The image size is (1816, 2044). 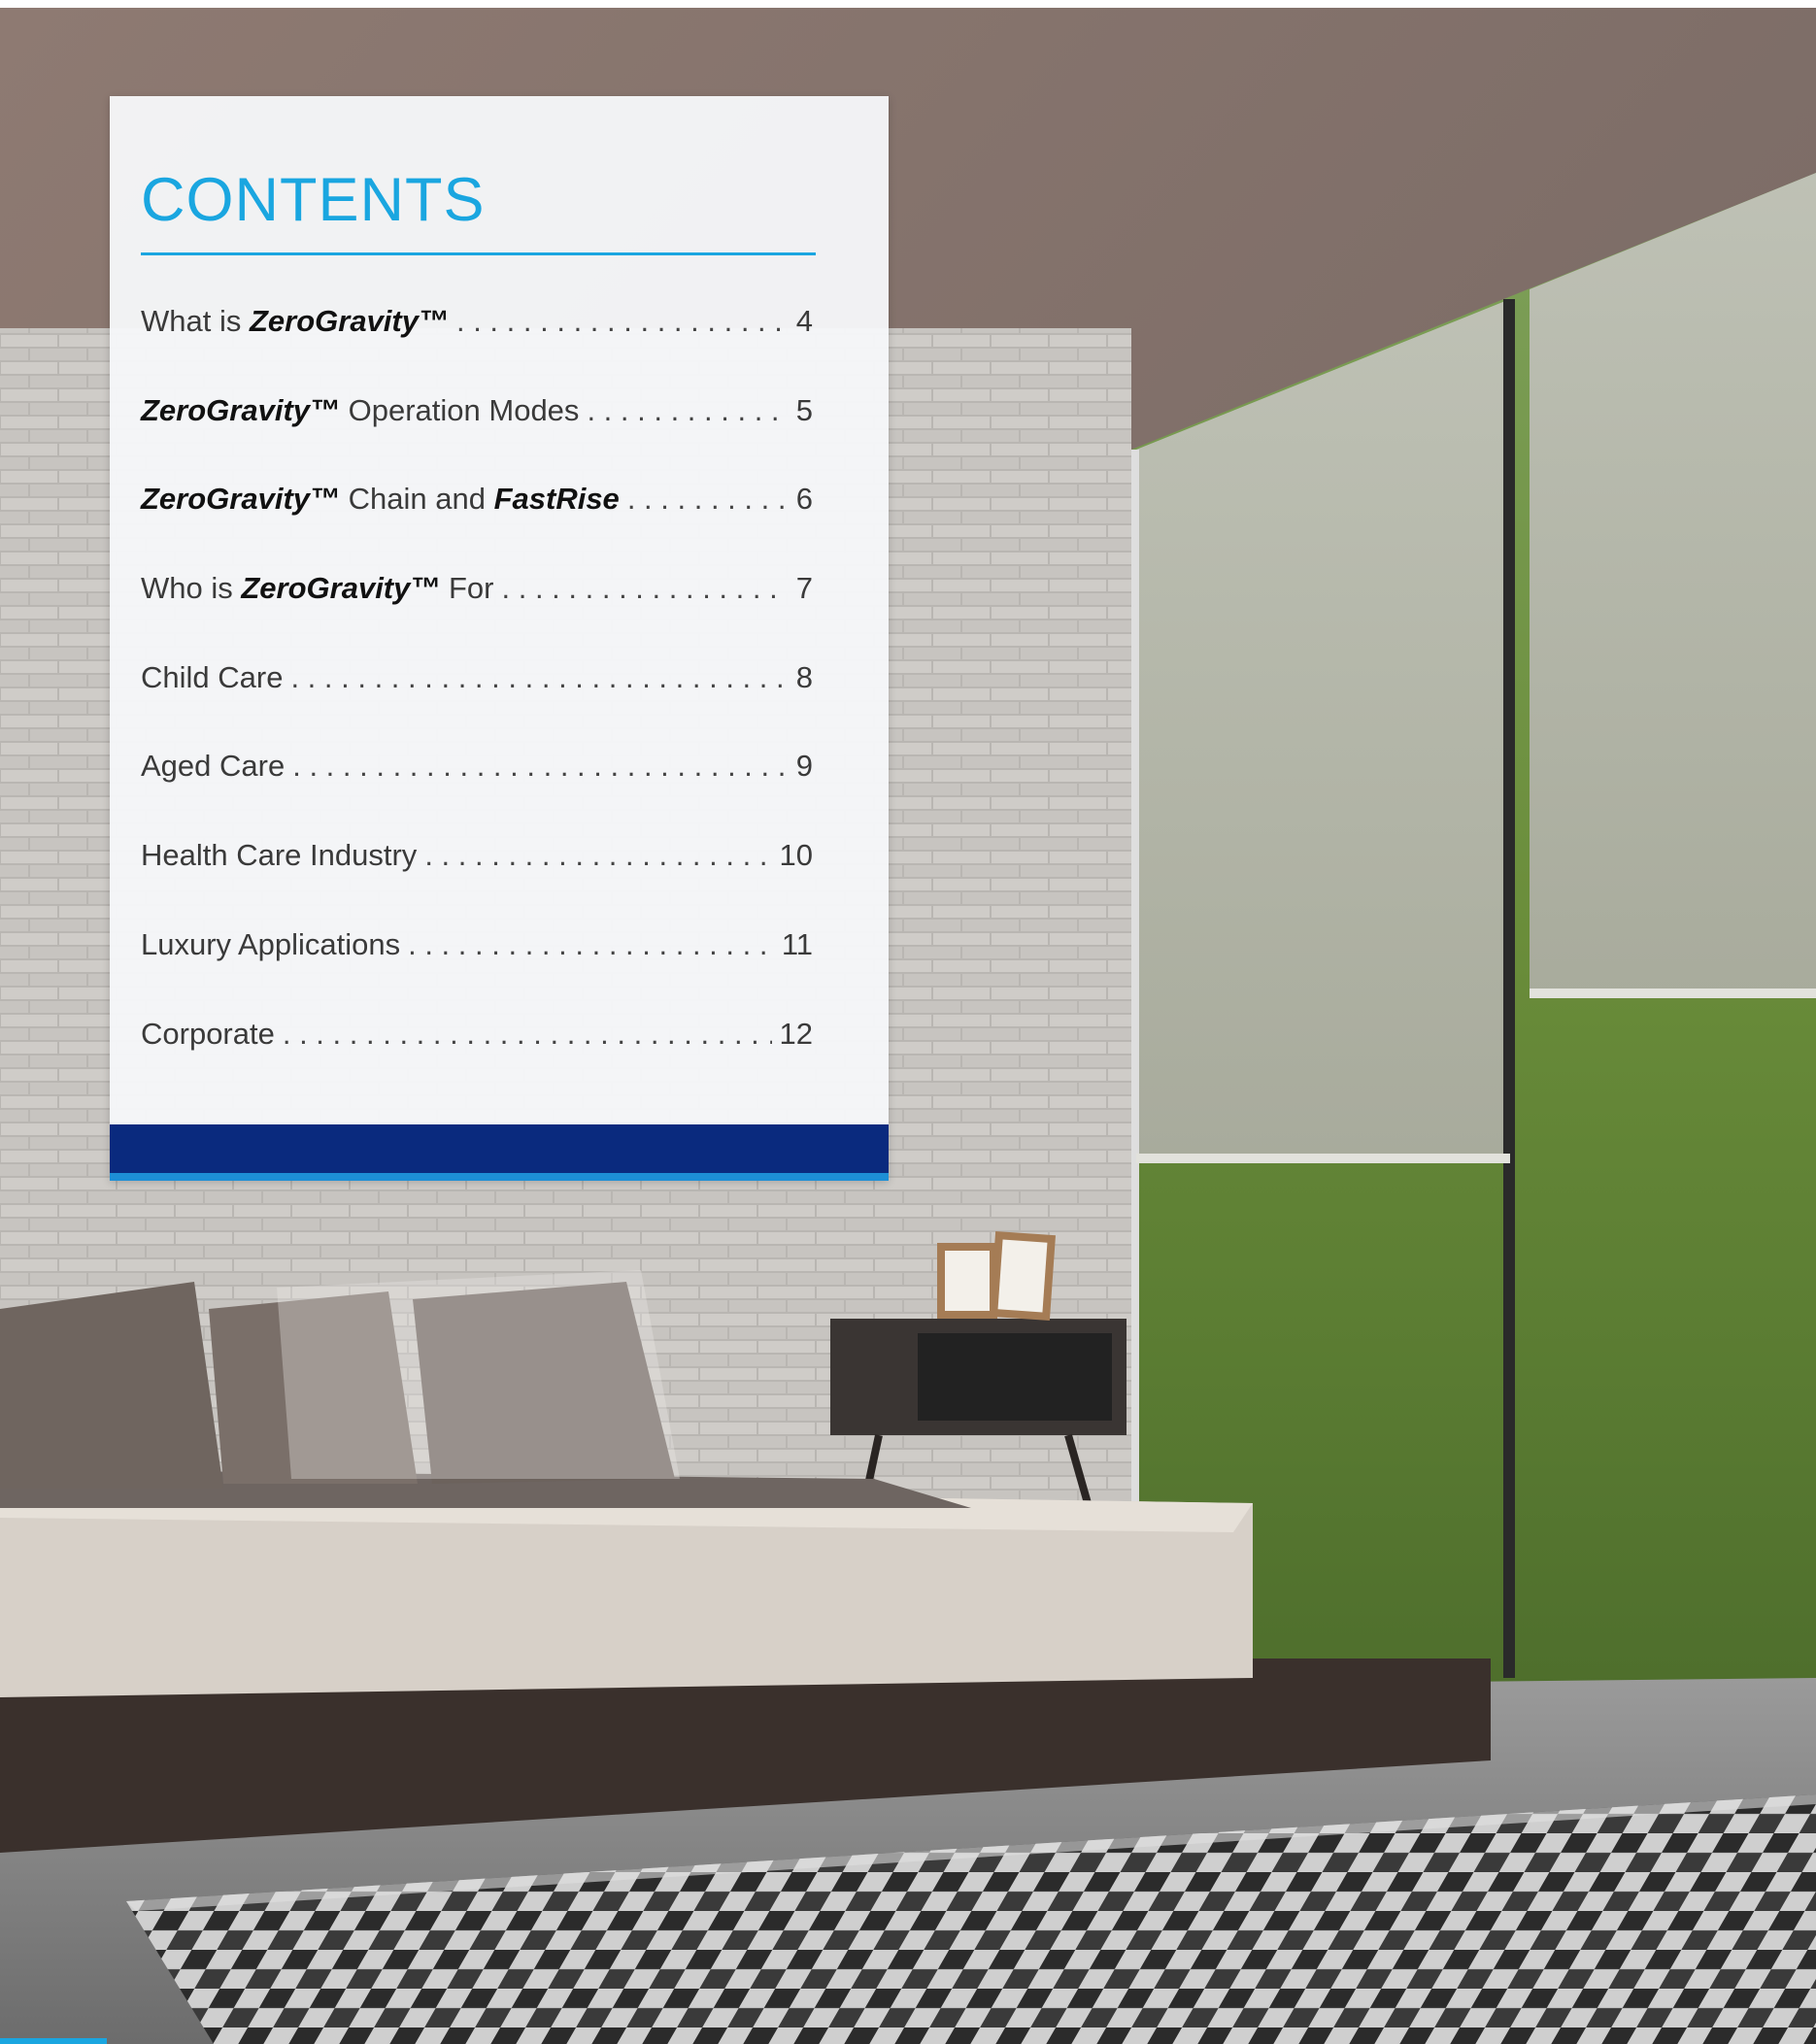 I want to click on toc-page-number: 8, so click(x=804, y=676).